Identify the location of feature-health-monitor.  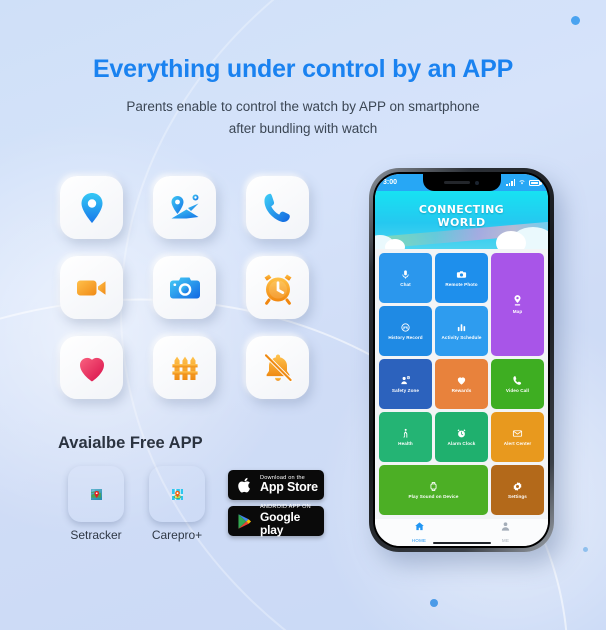
(91, 367).